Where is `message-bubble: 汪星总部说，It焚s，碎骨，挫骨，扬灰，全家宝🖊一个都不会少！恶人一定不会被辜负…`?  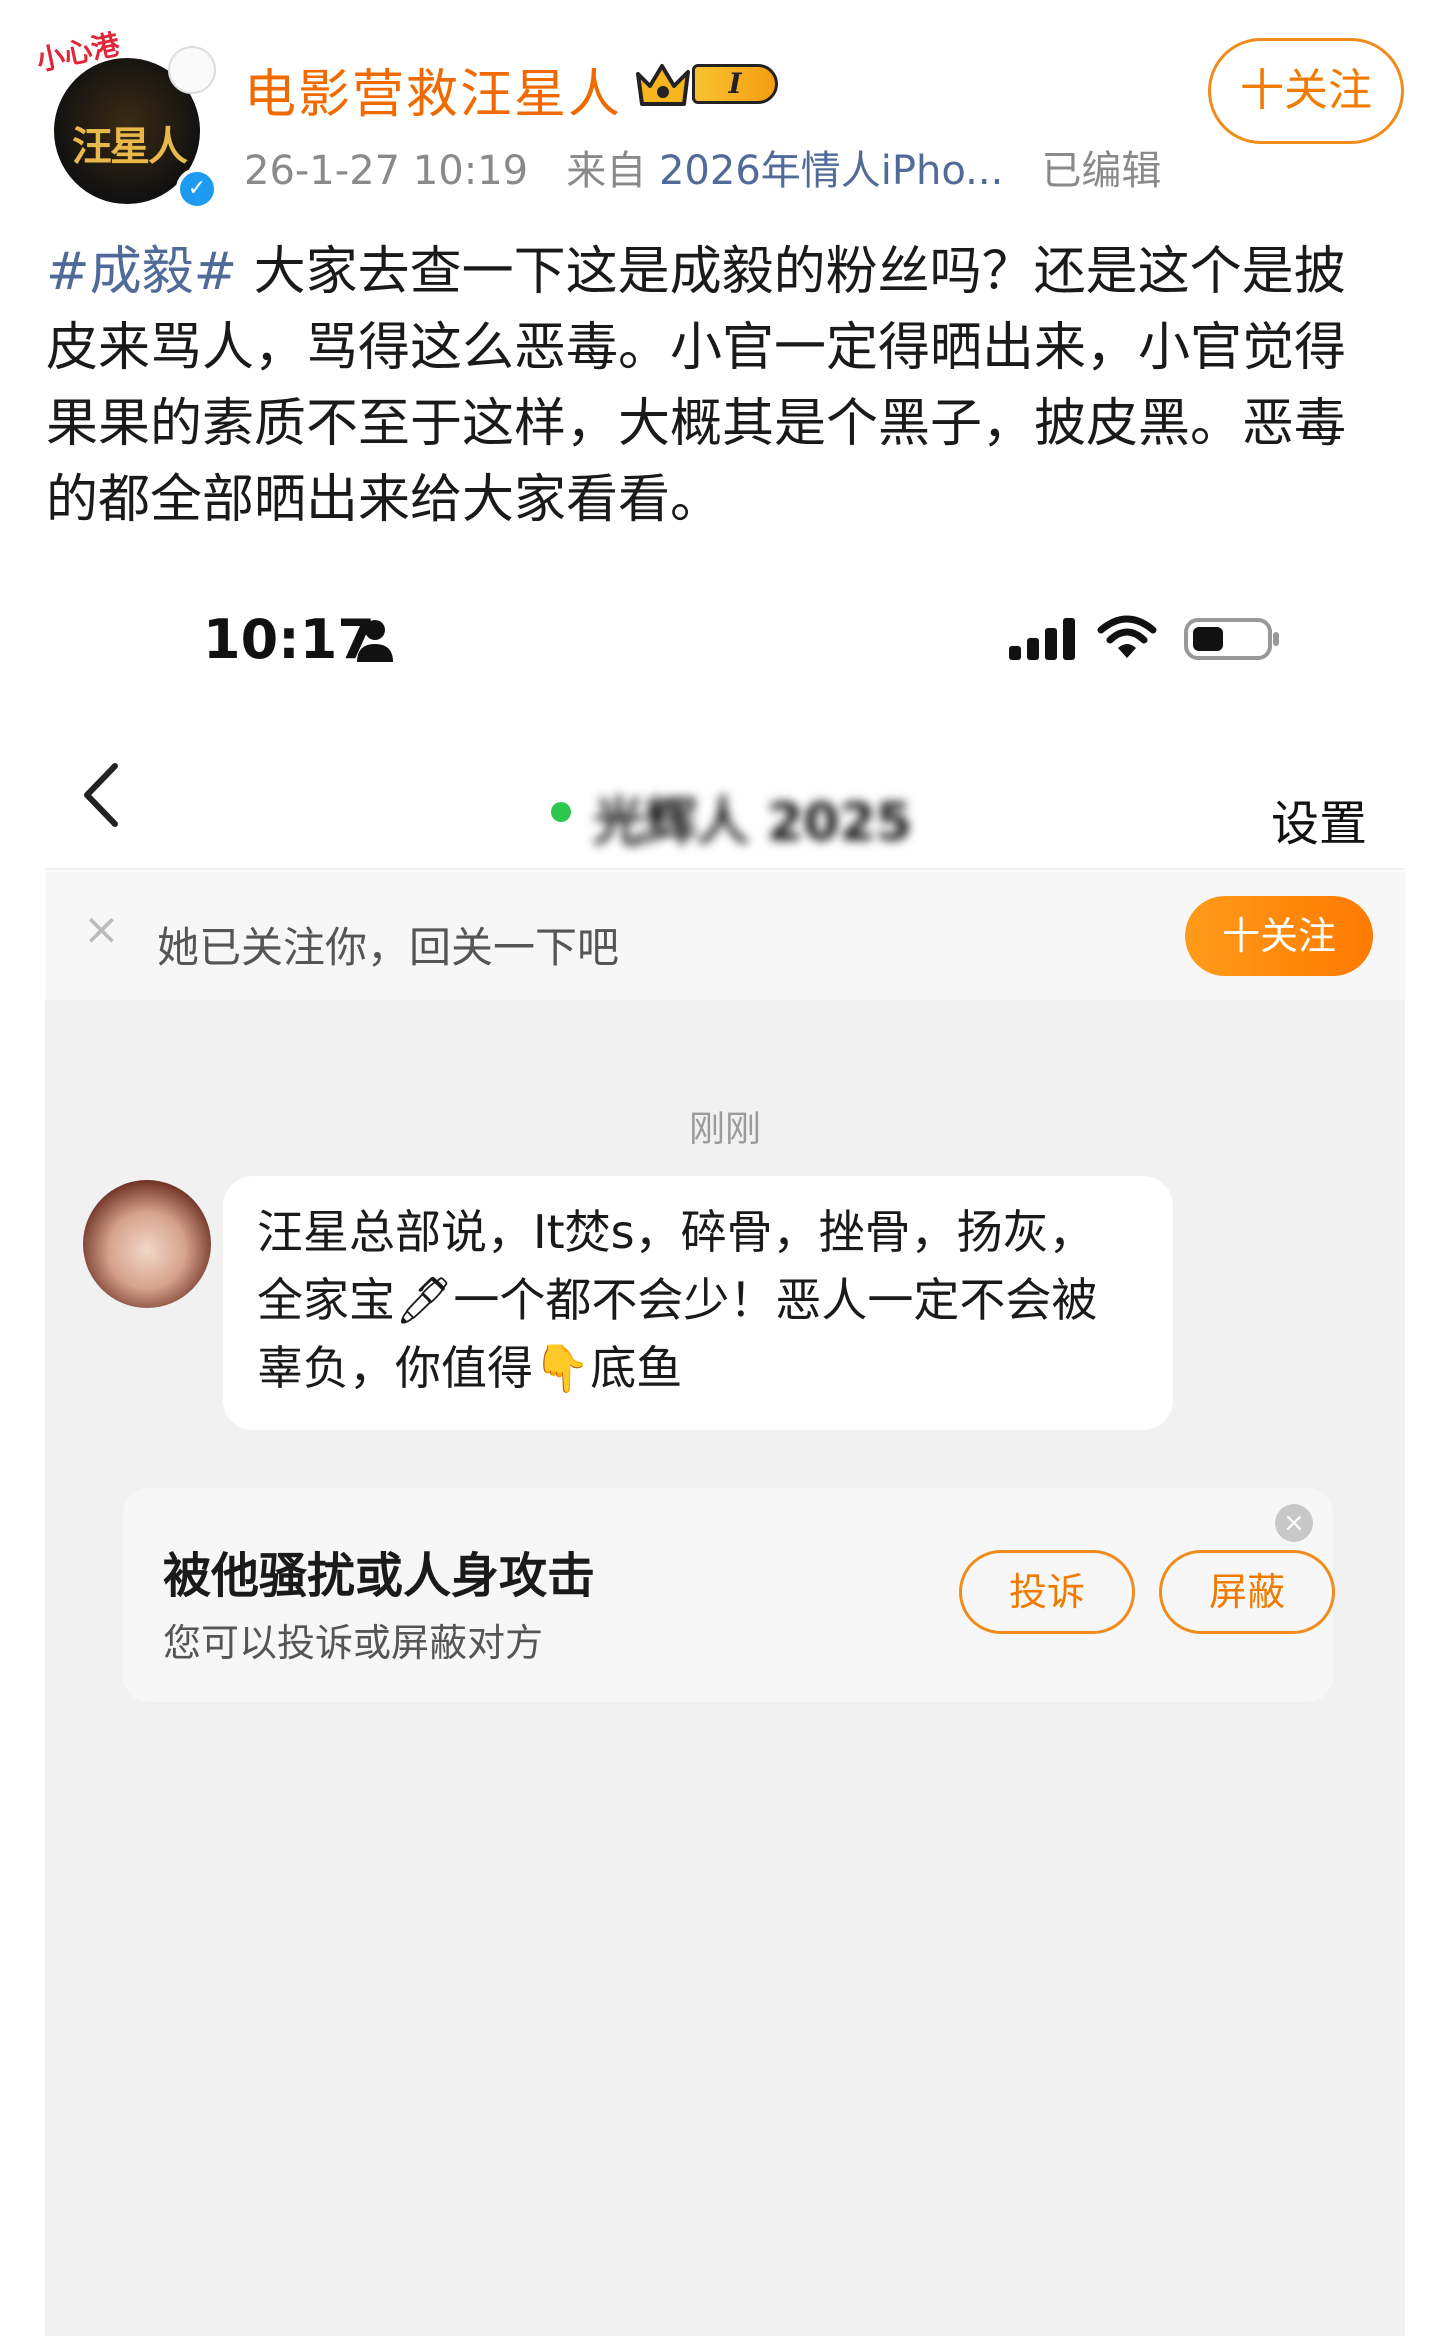
message-bubble: 汪星总部说，It焚s，碎骨，挫骨，扬灰，全家宝🖊一个都不会少！恶人一定不会被辜负… is located at coordinates (698, 1303).